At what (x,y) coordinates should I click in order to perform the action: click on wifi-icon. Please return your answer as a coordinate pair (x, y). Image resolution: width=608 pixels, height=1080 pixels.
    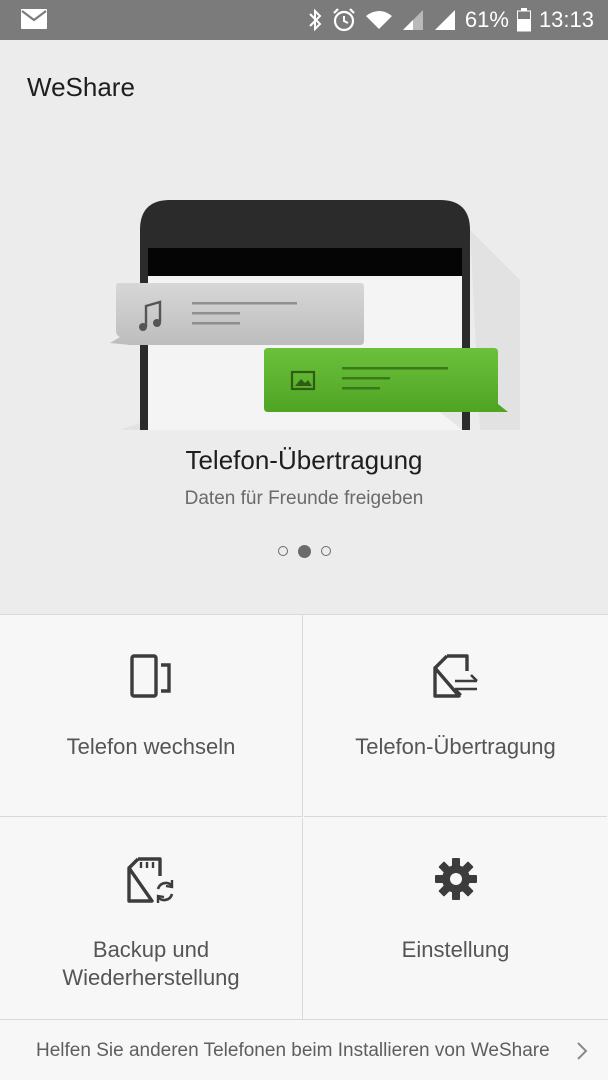
    Looking at the image, I should click on (379, 20).